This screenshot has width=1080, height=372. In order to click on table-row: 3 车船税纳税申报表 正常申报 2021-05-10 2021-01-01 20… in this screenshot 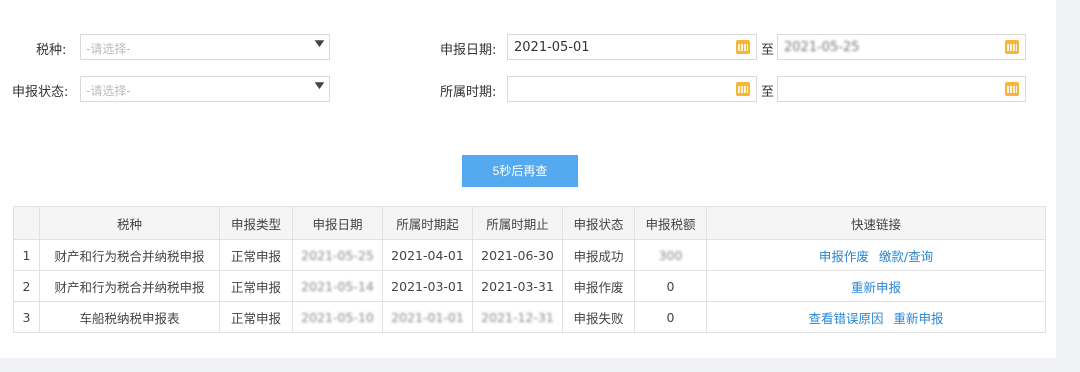, I will do `click(529, 317)`.